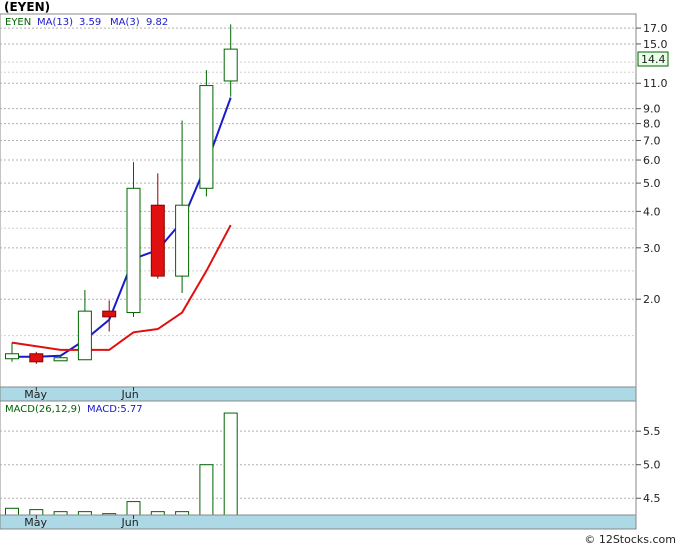 The image size is (680, 546). I want to click on price-tick-label: 6.0, so click(652, 160).